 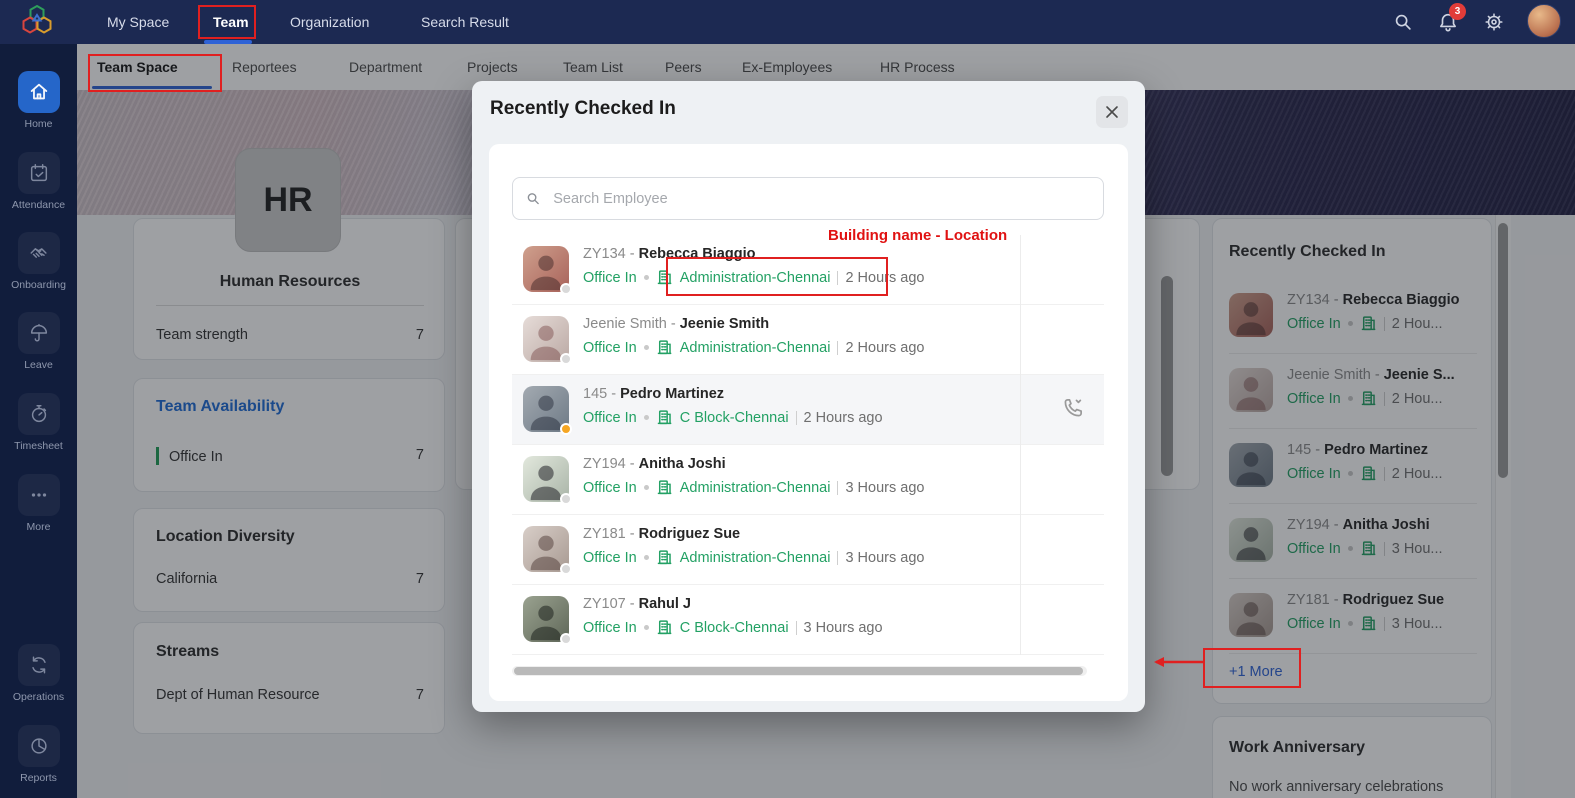 I want to click on sidebar-item-reports: Reports, so click(x=38, y=754).